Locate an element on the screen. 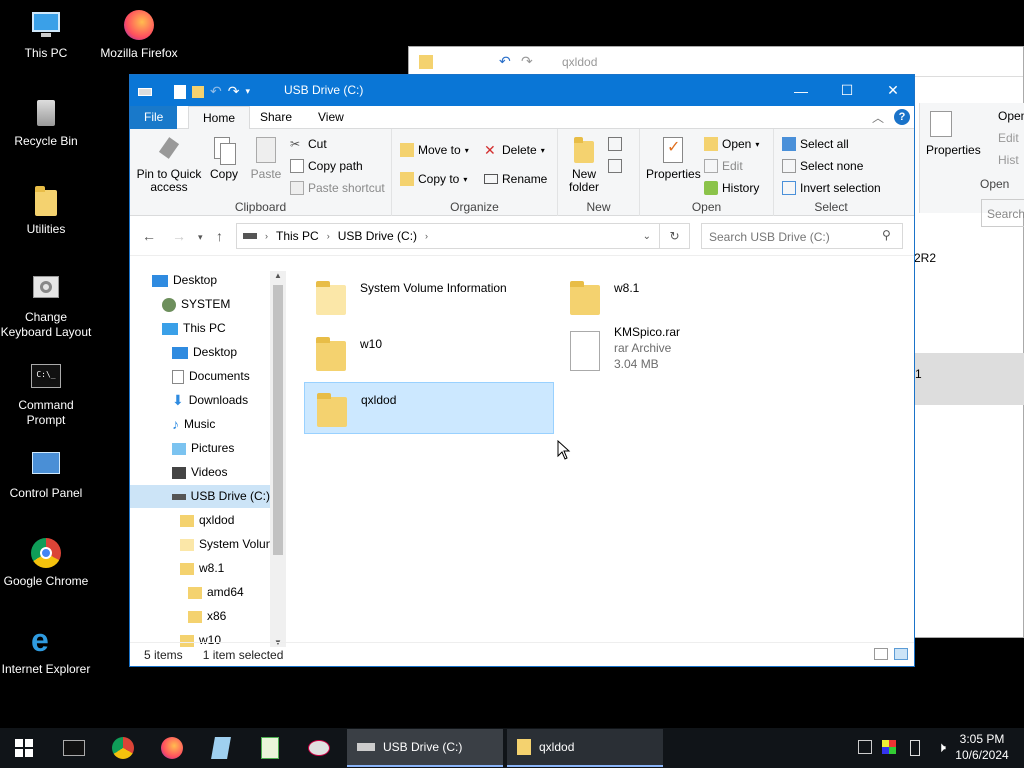 Image resolution: width=1024 pixels, height=768 pixels. breadcrumb-drive: USB Drive (C:) is located at coordinates (377, 236).